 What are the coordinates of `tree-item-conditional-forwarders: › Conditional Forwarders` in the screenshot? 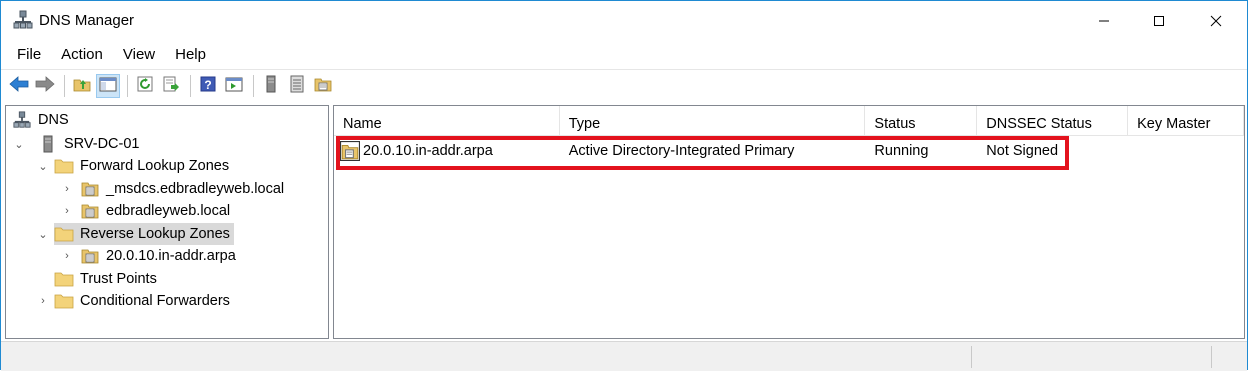 It's located at (133, 301).